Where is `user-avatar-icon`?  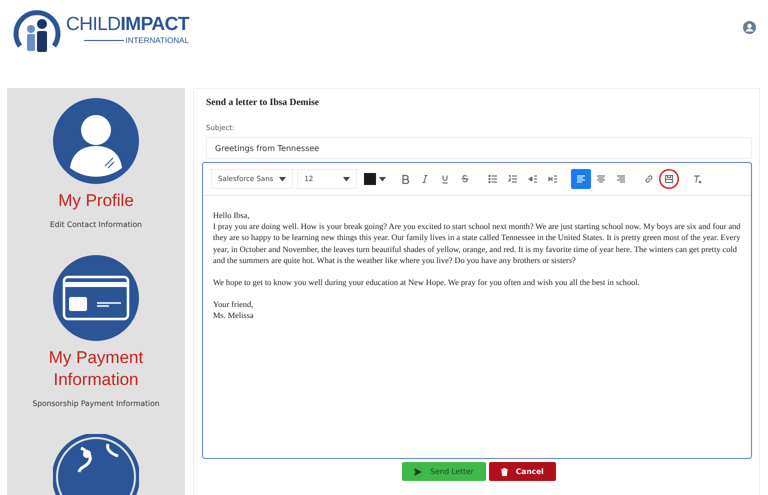
user-avatar-icon is located at coordinates (749, 27).